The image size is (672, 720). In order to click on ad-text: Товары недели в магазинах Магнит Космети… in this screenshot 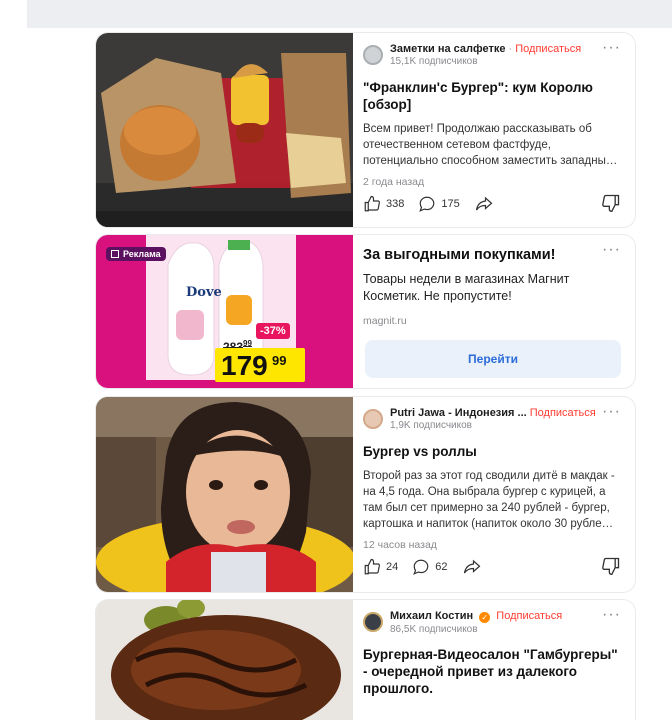, I will do `click(492, 288)`.